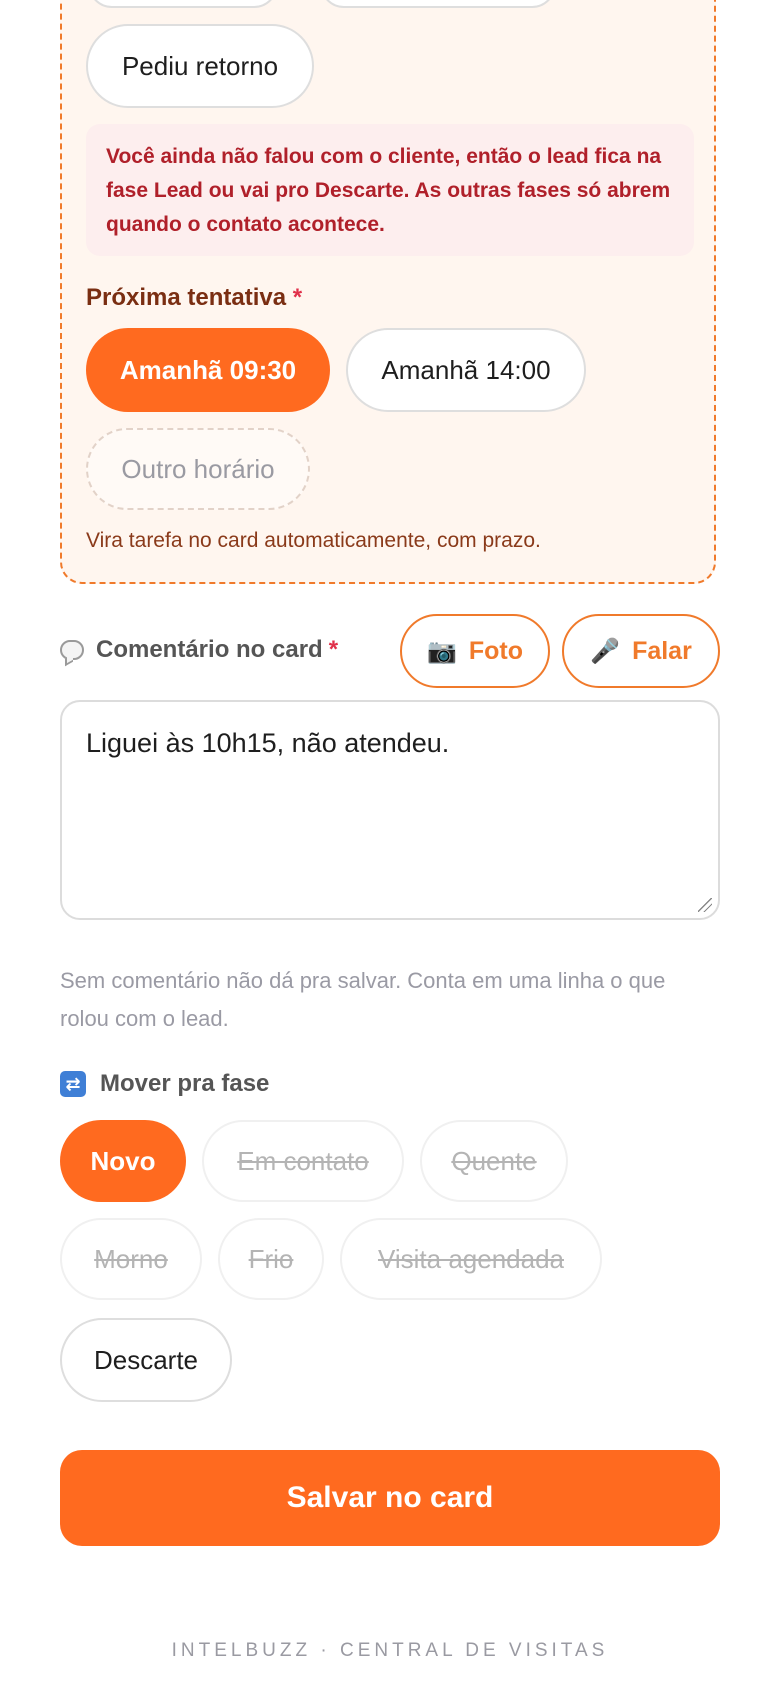  I want to click on stage-visita-agendada: Visita agendada, so click(471, 1259).